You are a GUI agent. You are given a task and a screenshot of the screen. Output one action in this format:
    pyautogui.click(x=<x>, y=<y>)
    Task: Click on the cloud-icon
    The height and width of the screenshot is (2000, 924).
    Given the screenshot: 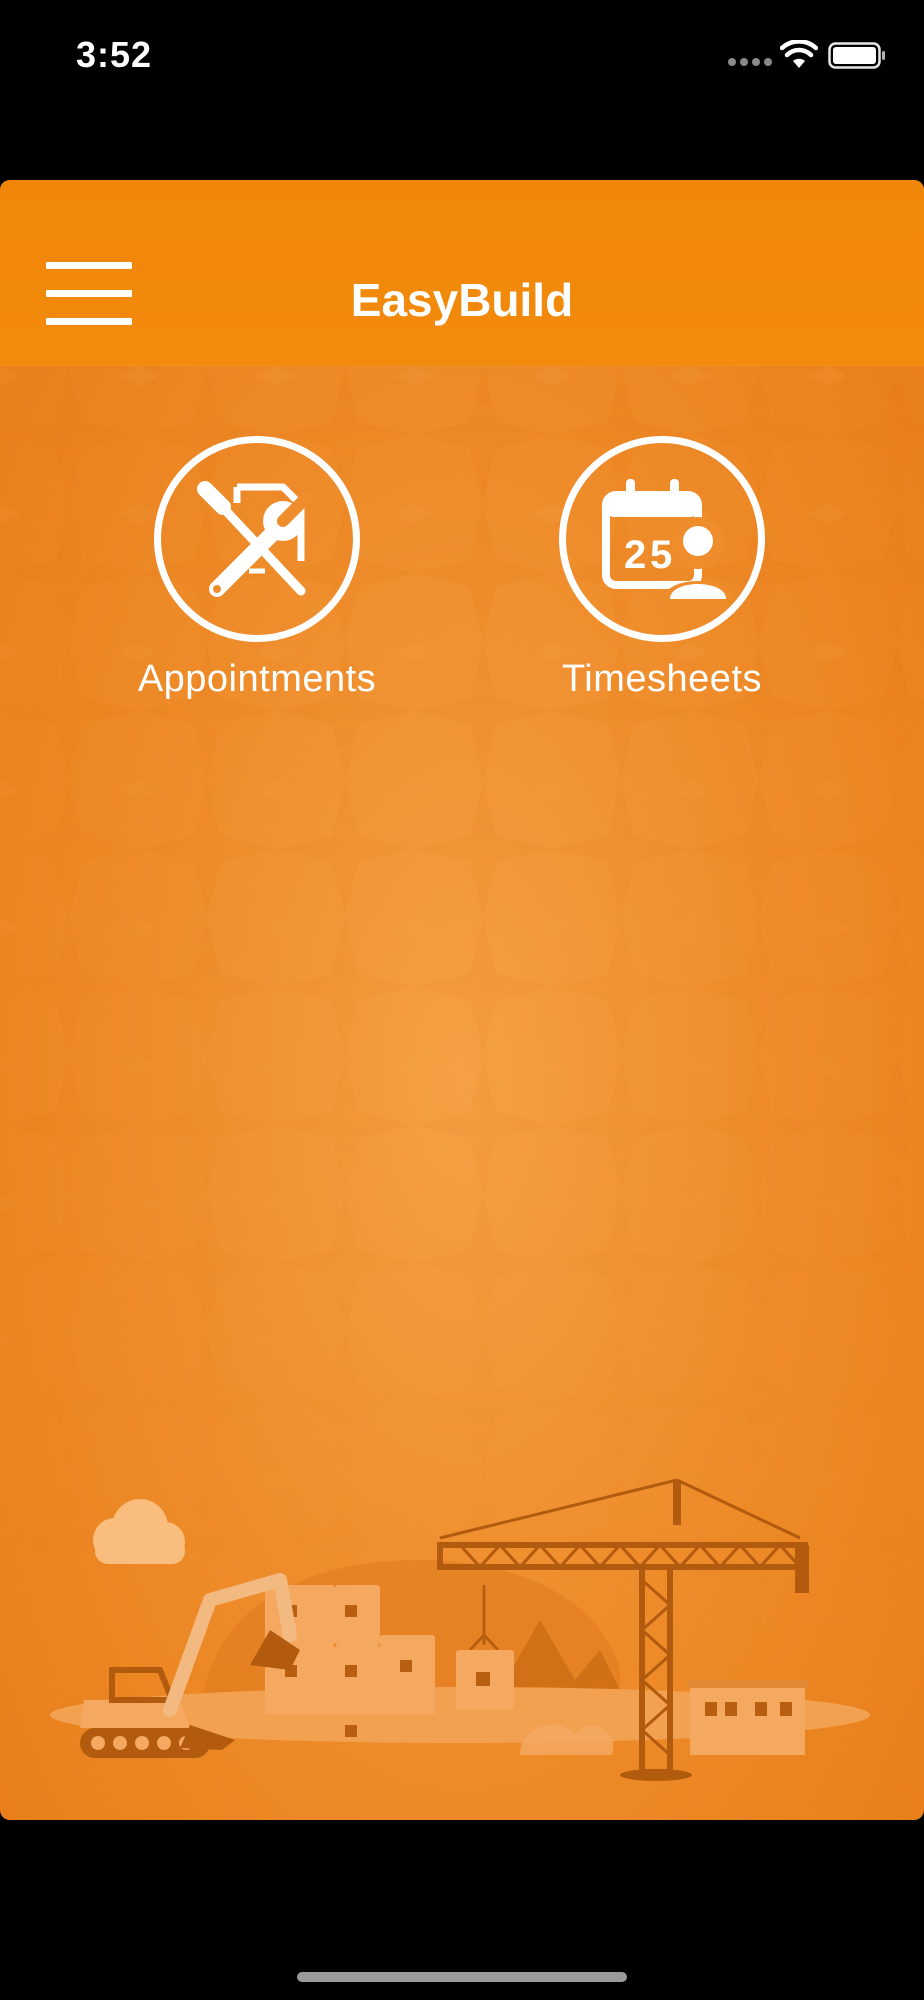 What is the action you would take?
    pyautogui.click(x=139, y=1531)
    